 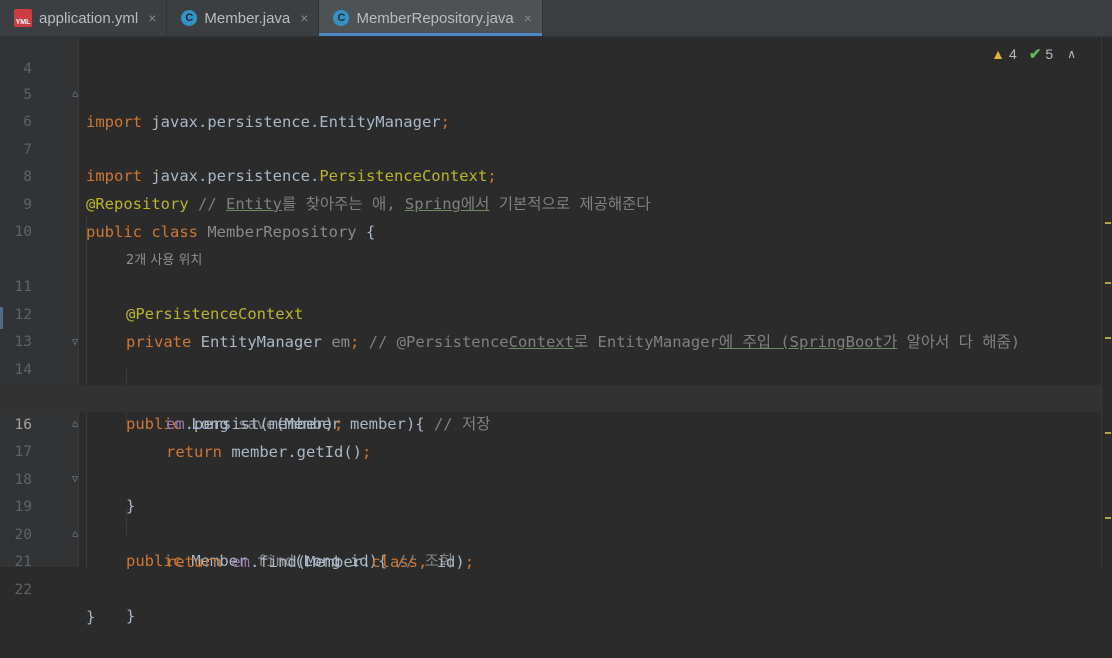 I want to click on line-number: 22, so click(x=23, y=590).